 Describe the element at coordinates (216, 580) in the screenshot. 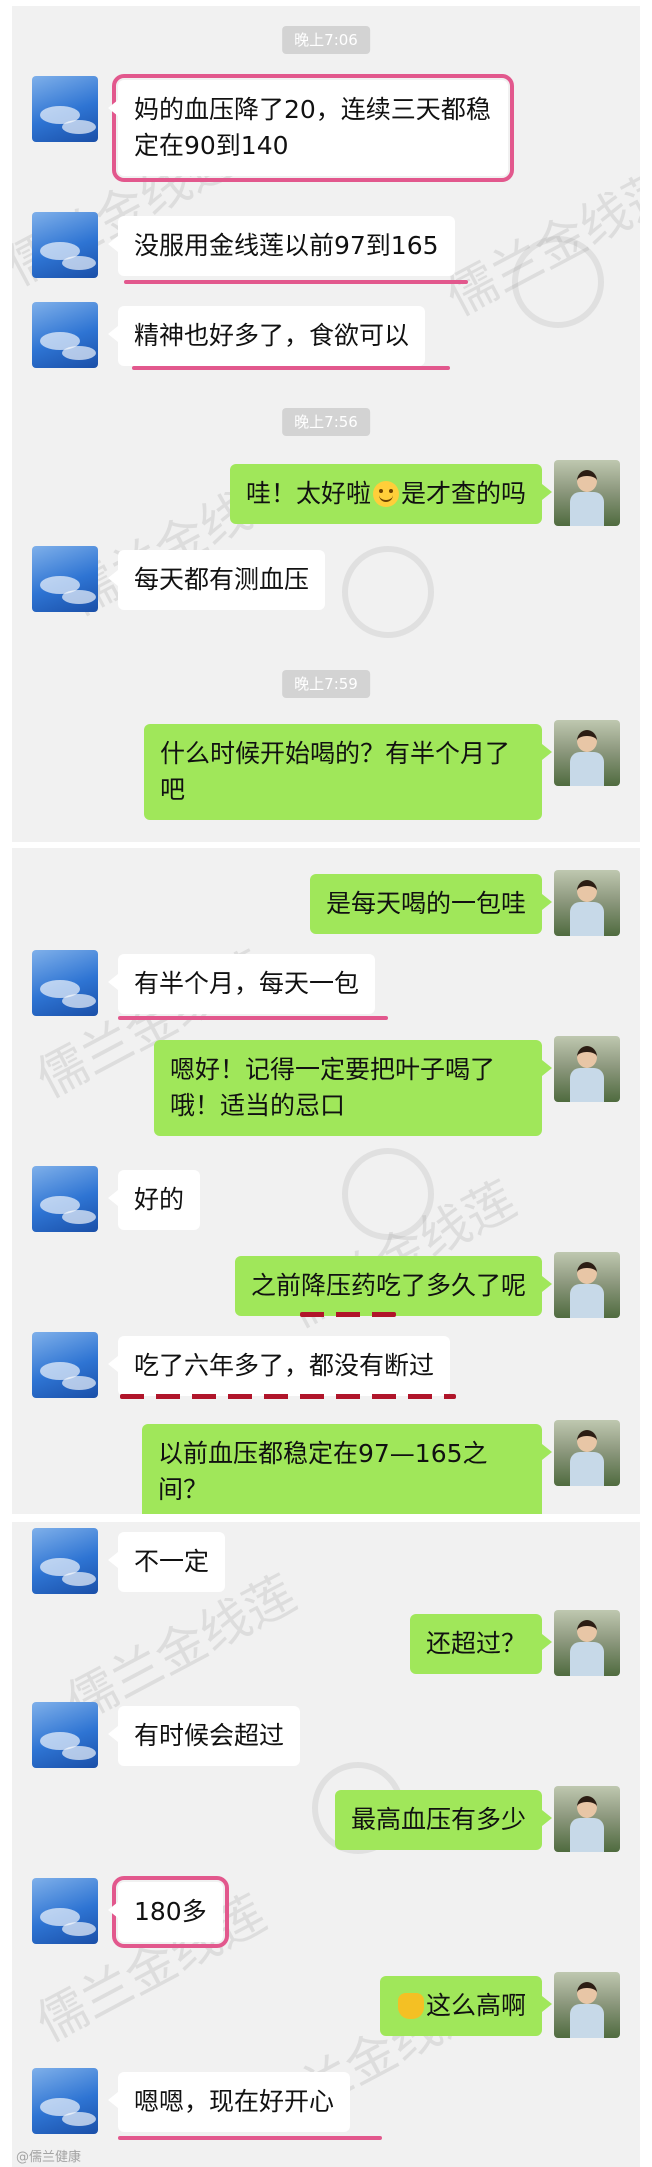

I see `message-bubble: 每天都有测血压` at that location.